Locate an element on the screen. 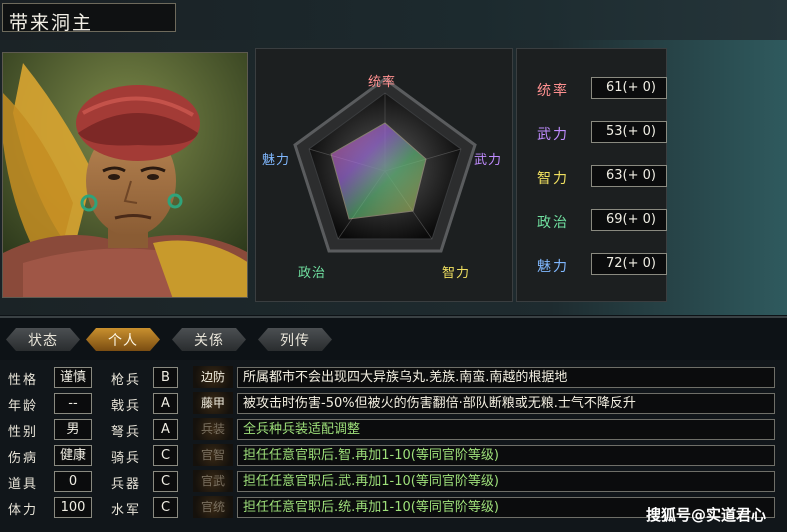 Image resolution: width=787 pixels, height=532 pixels. troop-label: 兵器 is located at coordinates (126, 484).